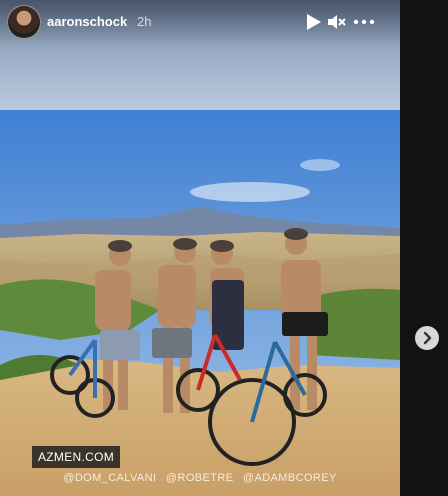 The height and width of the screenshot is (496, 448). What do you see at coordinates (144, 21) in the screenshot?
I see `story-timestamp: 2h` at bounding box center [144, 21].